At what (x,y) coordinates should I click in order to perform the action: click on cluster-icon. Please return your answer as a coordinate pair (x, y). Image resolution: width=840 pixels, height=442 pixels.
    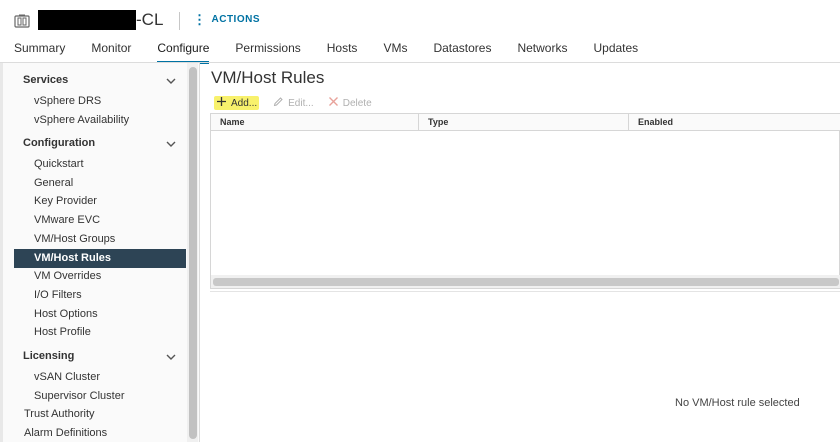
    Looking at the image, I should click on (22, 21).